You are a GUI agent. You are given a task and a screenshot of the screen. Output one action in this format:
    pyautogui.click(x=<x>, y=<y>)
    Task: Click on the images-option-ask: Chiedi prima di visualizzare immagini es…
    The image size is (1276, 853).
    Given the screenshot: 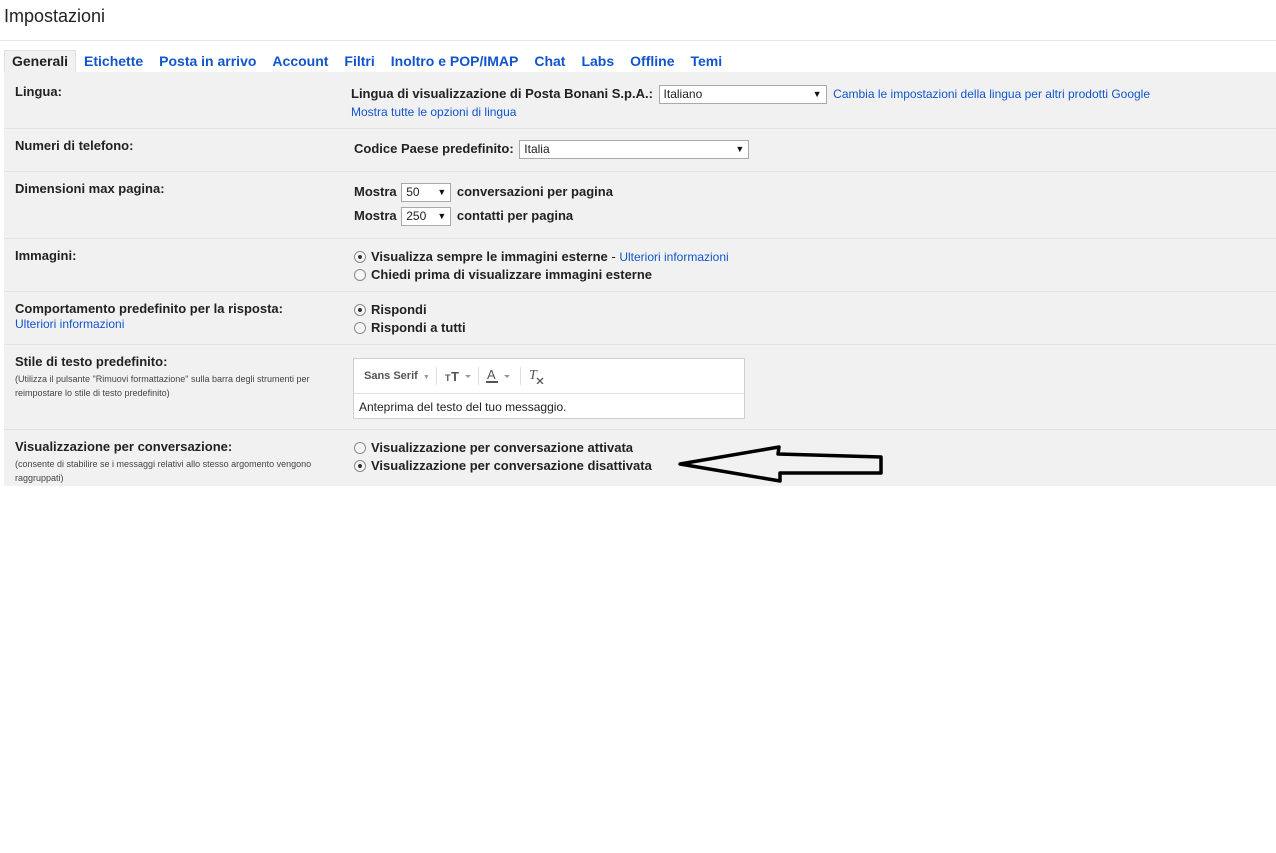 What is the action you would take?
    pyautogui.click(x=503, y=274)
    